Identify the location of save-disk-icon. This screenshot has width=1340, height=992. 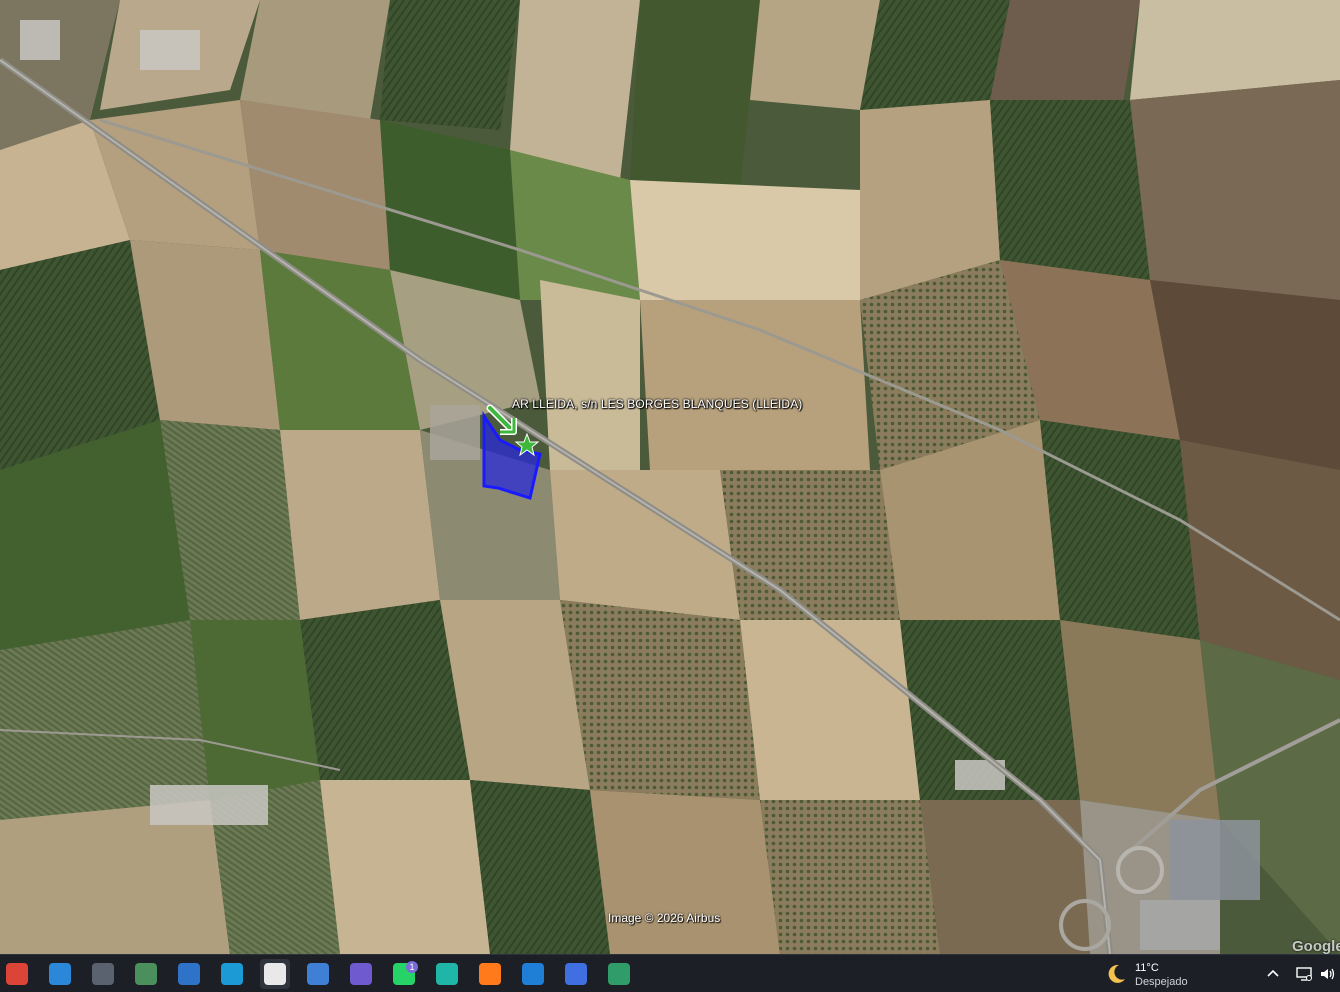
(361, 974).